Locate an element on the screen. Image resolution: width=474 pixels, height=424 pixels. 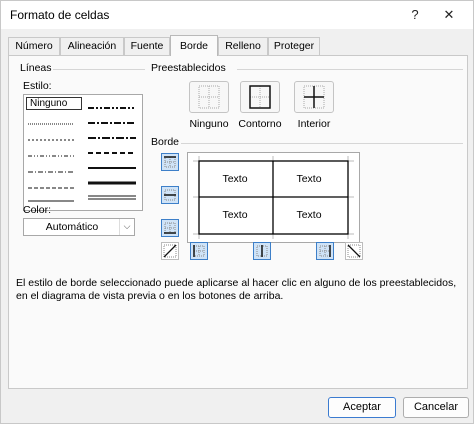
lineas-group-title: Líneas is located at coordinates (36, 68).